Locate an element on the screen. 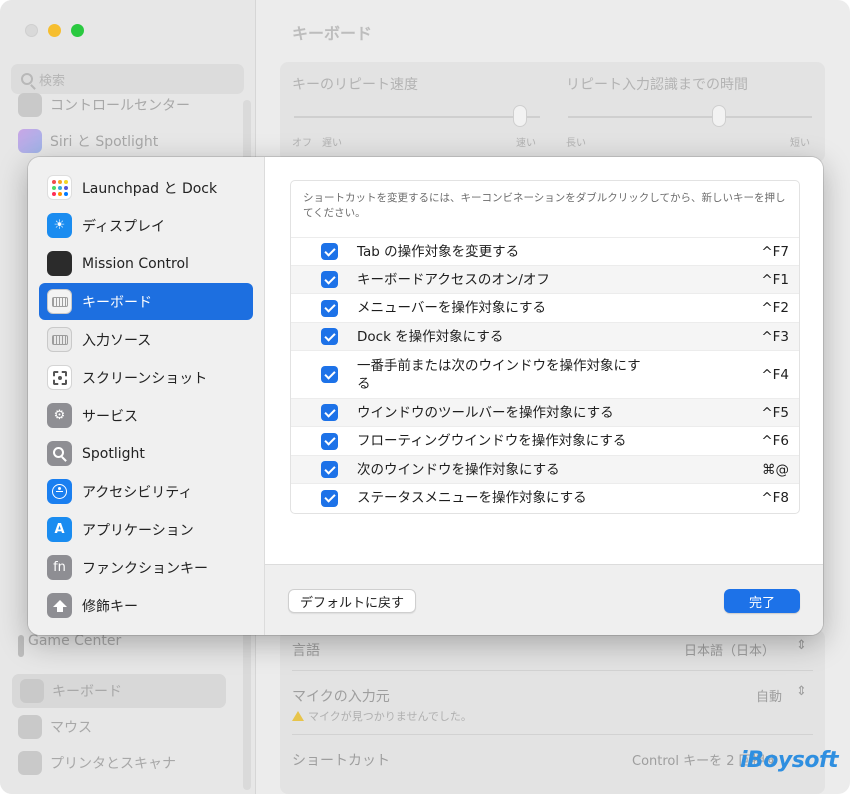  category-app-shortcuts: A アプリケーション is located at coordinates (146, 529).